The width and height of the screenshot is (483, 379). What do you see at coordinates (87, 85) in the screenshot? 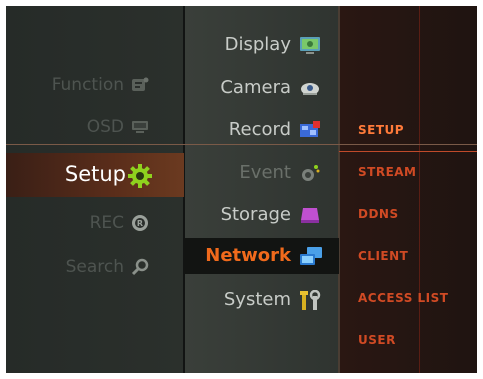
I see `menu-item-label: Function` at bounding box center [87, 85].